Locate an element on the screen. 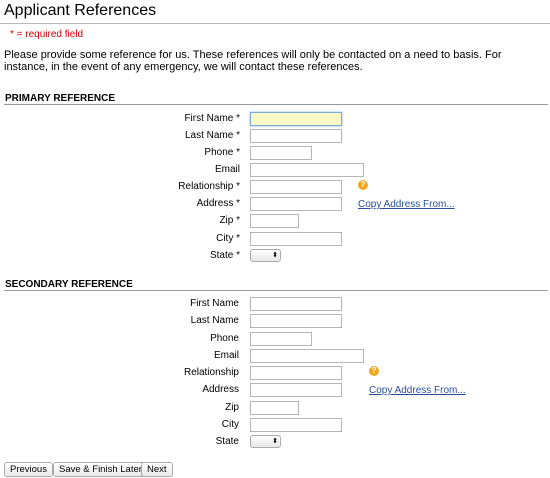  primary-phone-input is located at coordinates (281, 153).